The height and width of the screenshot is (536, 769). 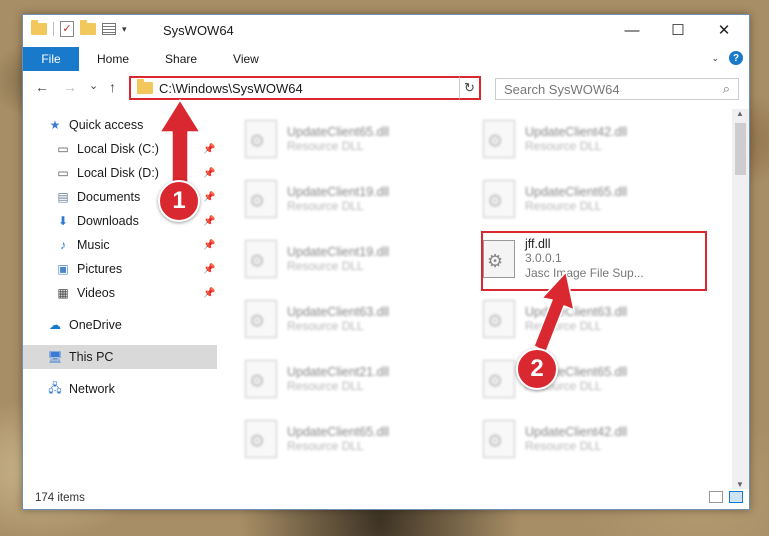 What do you see at coordinates (180, 144) in the screenshot?
I see `arrow-up-icon` at bounding box center [180, 144].